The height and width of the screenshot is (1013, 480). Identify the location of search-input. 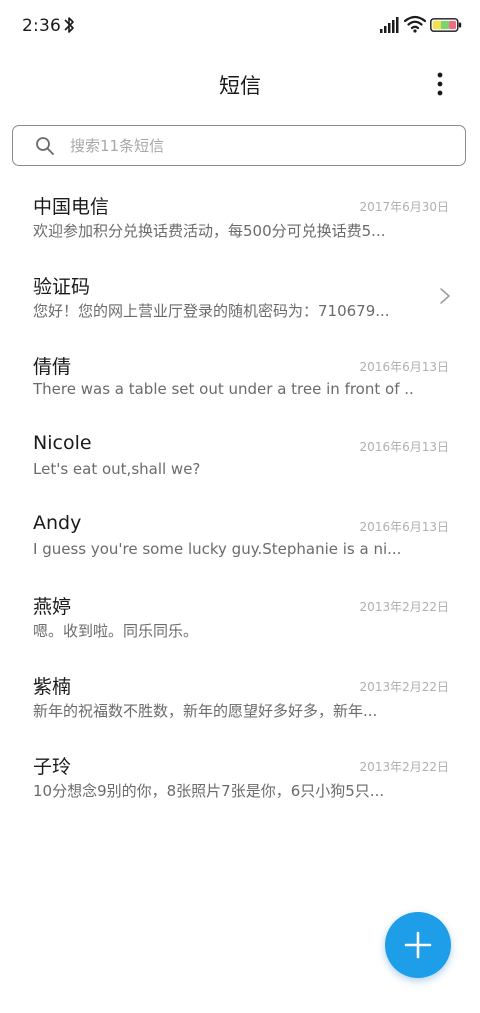
(260, 146).